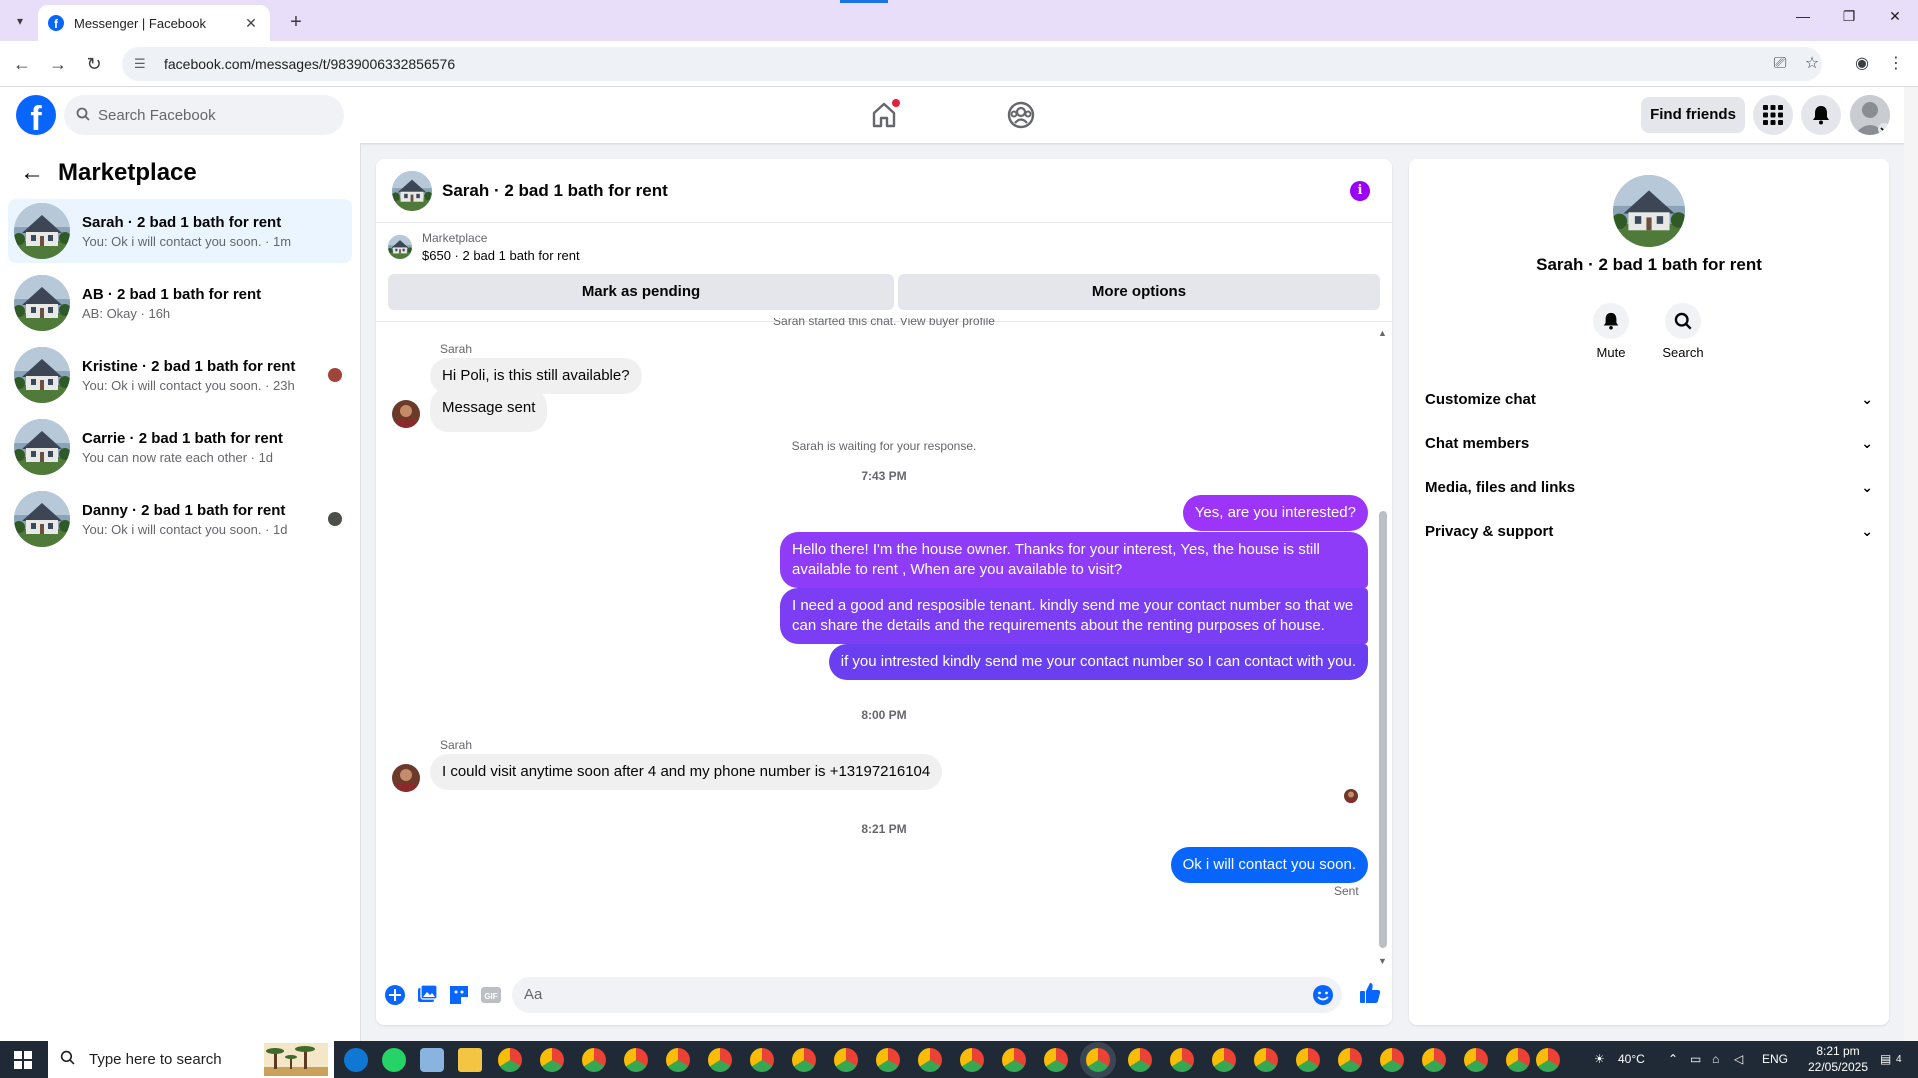  I want to click on file-explorer-taskbar-icon, so click(470, 1060).